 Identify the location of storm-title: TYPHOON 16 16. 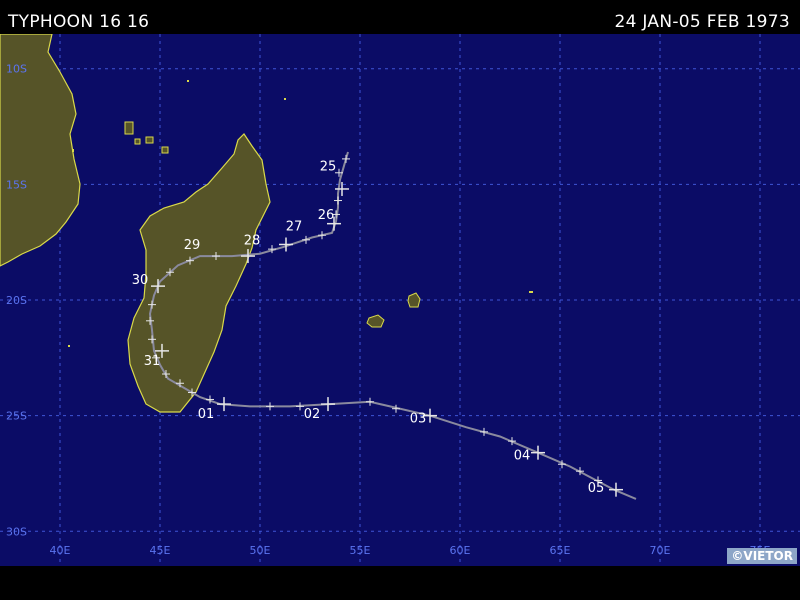
(79, 22).